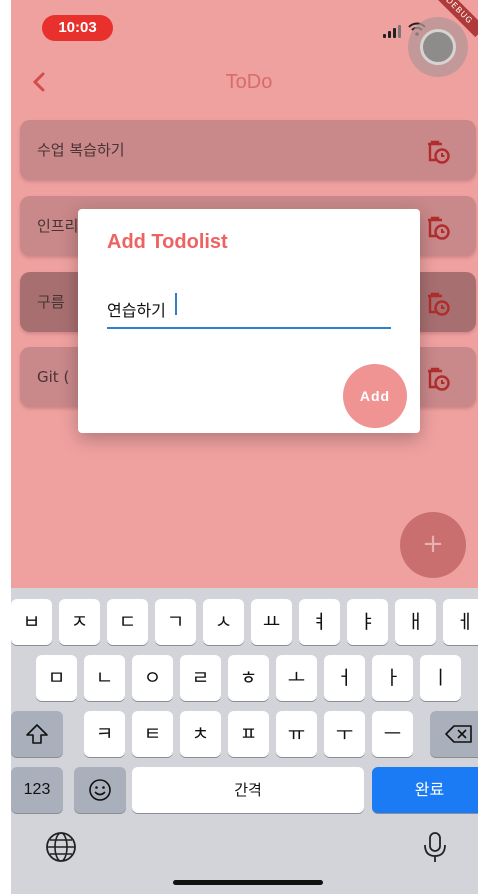  Describe the element at coordinates (425, 790) in the screenshot. I see `done-key: 완료` at that location.